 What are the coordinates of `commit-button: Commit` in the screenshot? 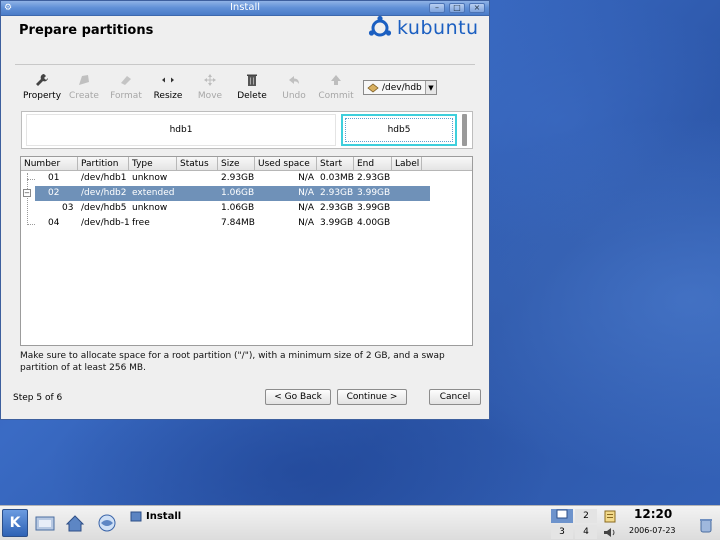 It's located at (336, 86).